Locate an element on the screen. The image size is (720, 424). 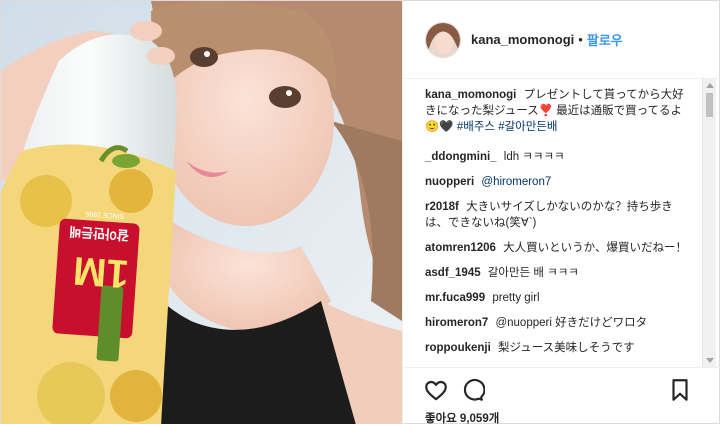
bookmark-icon is located at coordinates (680, 390).